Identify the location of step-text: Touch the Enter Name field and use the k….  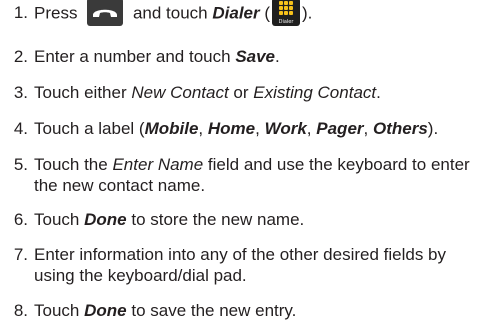
(252, 175).